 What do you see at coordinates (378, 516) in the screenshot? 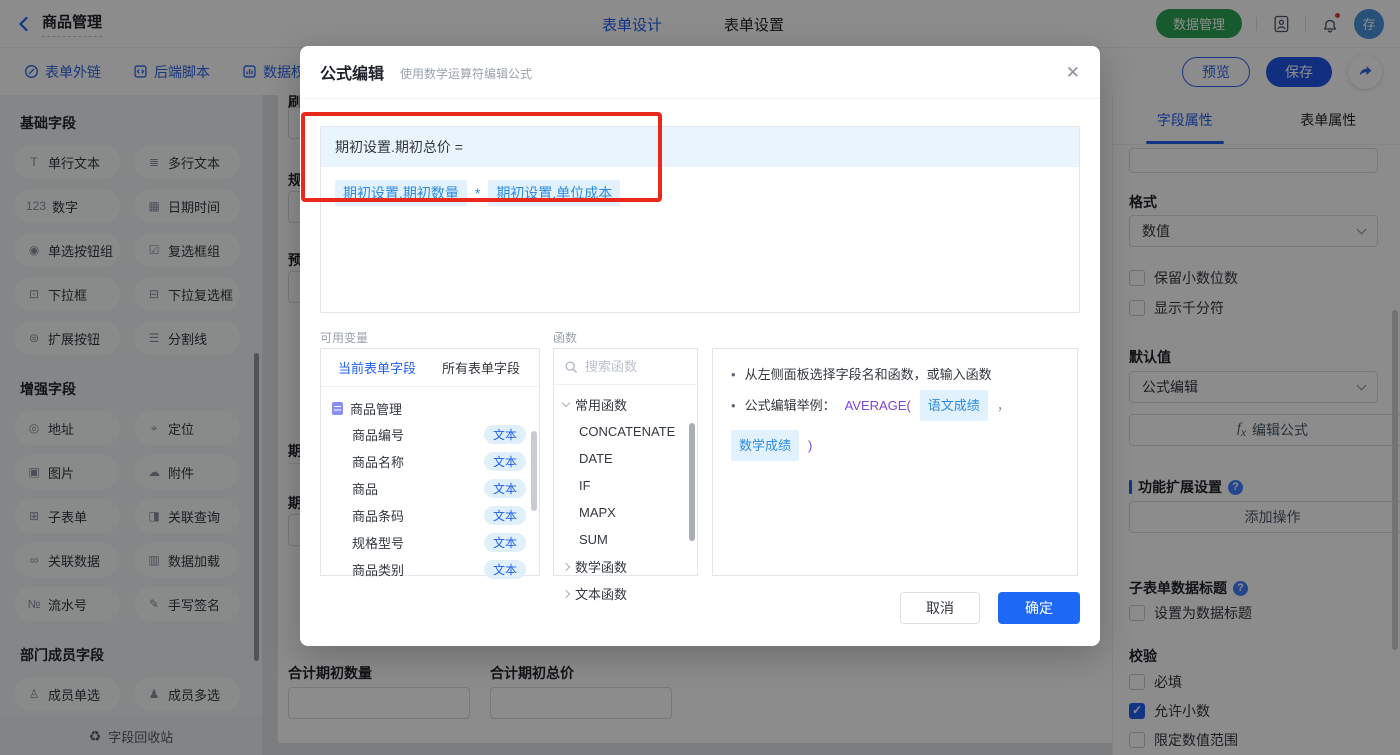
I see `variable-name: 商品条码` at bounding box center [378, 516].